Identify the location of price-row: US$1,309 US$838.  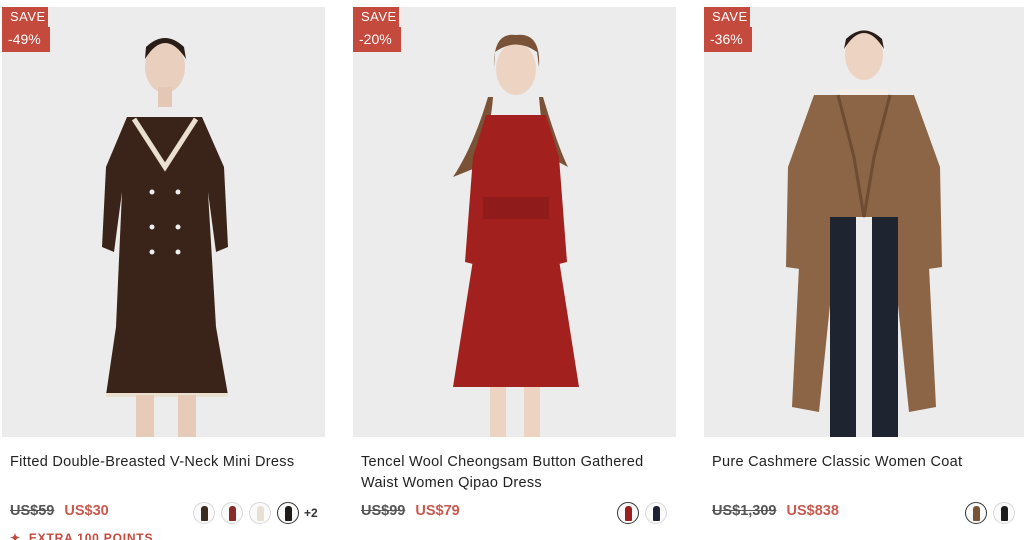
(775, 511).